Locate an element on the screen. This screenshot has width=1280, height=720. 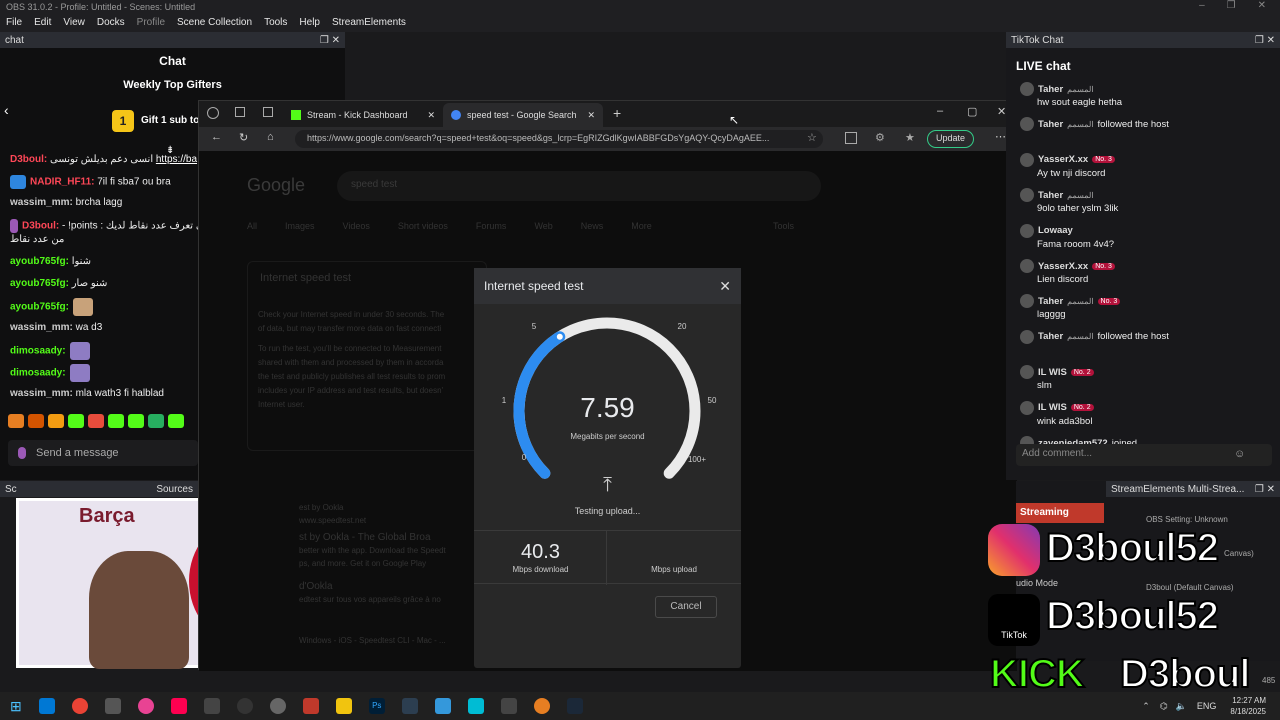
media-player-icon is located at coordinates (541, 706).